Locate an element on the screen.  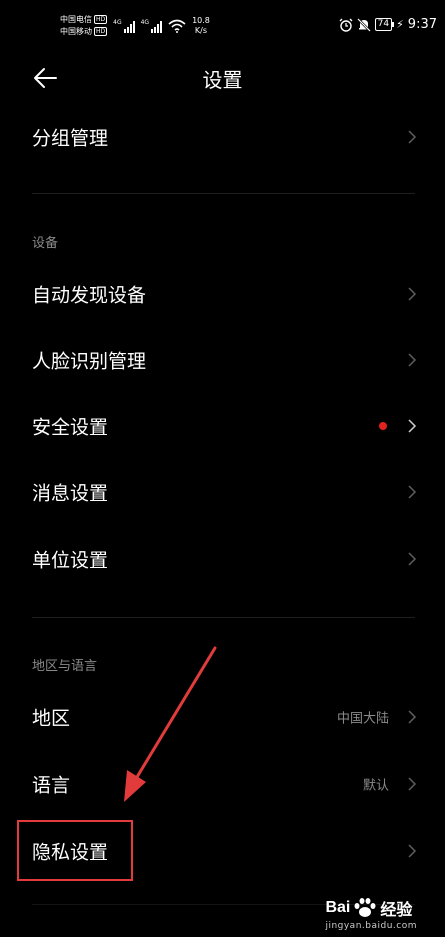
section-header-region-language: 地区与语言 is located at coordinates (65, 666).